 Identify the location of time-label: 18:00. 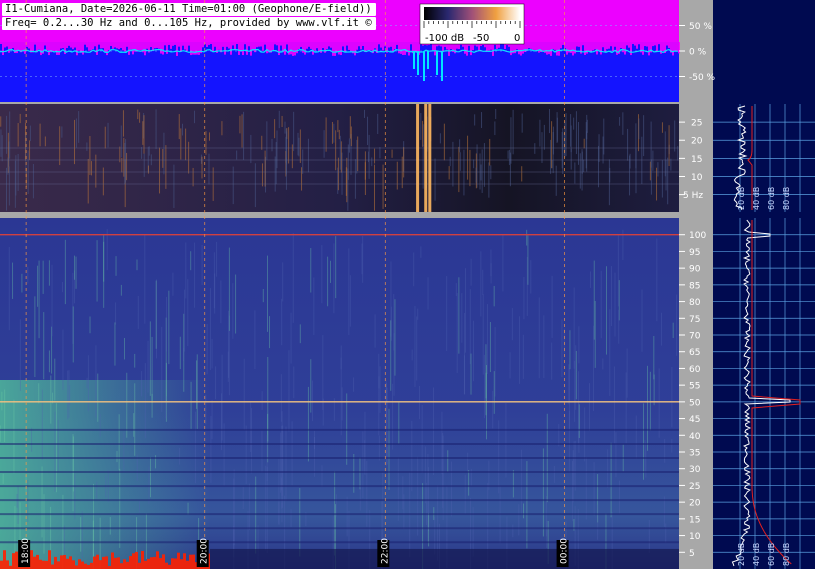
(24, 552).